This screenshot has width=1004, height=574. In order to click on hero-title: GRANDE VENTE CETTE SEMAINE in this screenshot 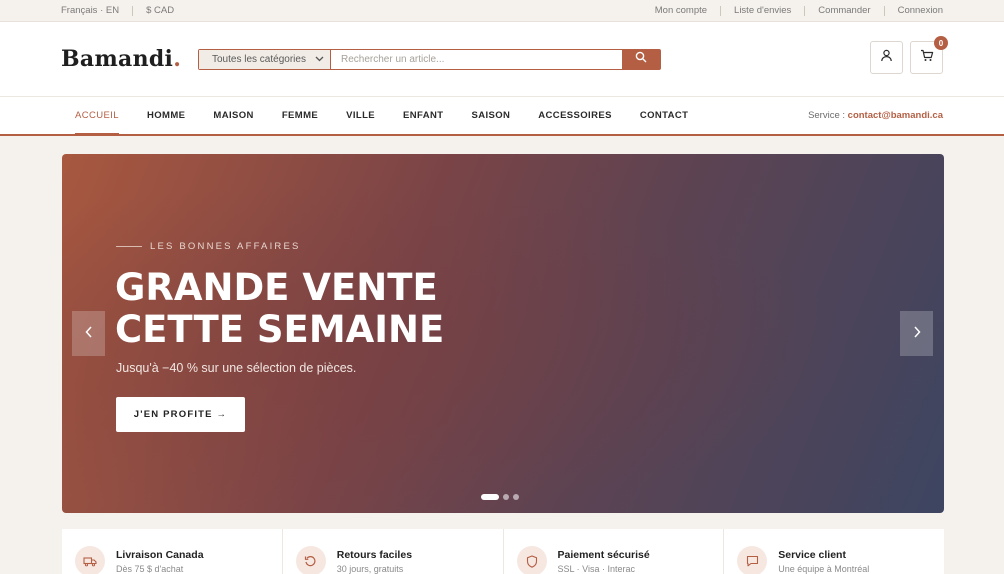, I will do `click(279, 309)`.